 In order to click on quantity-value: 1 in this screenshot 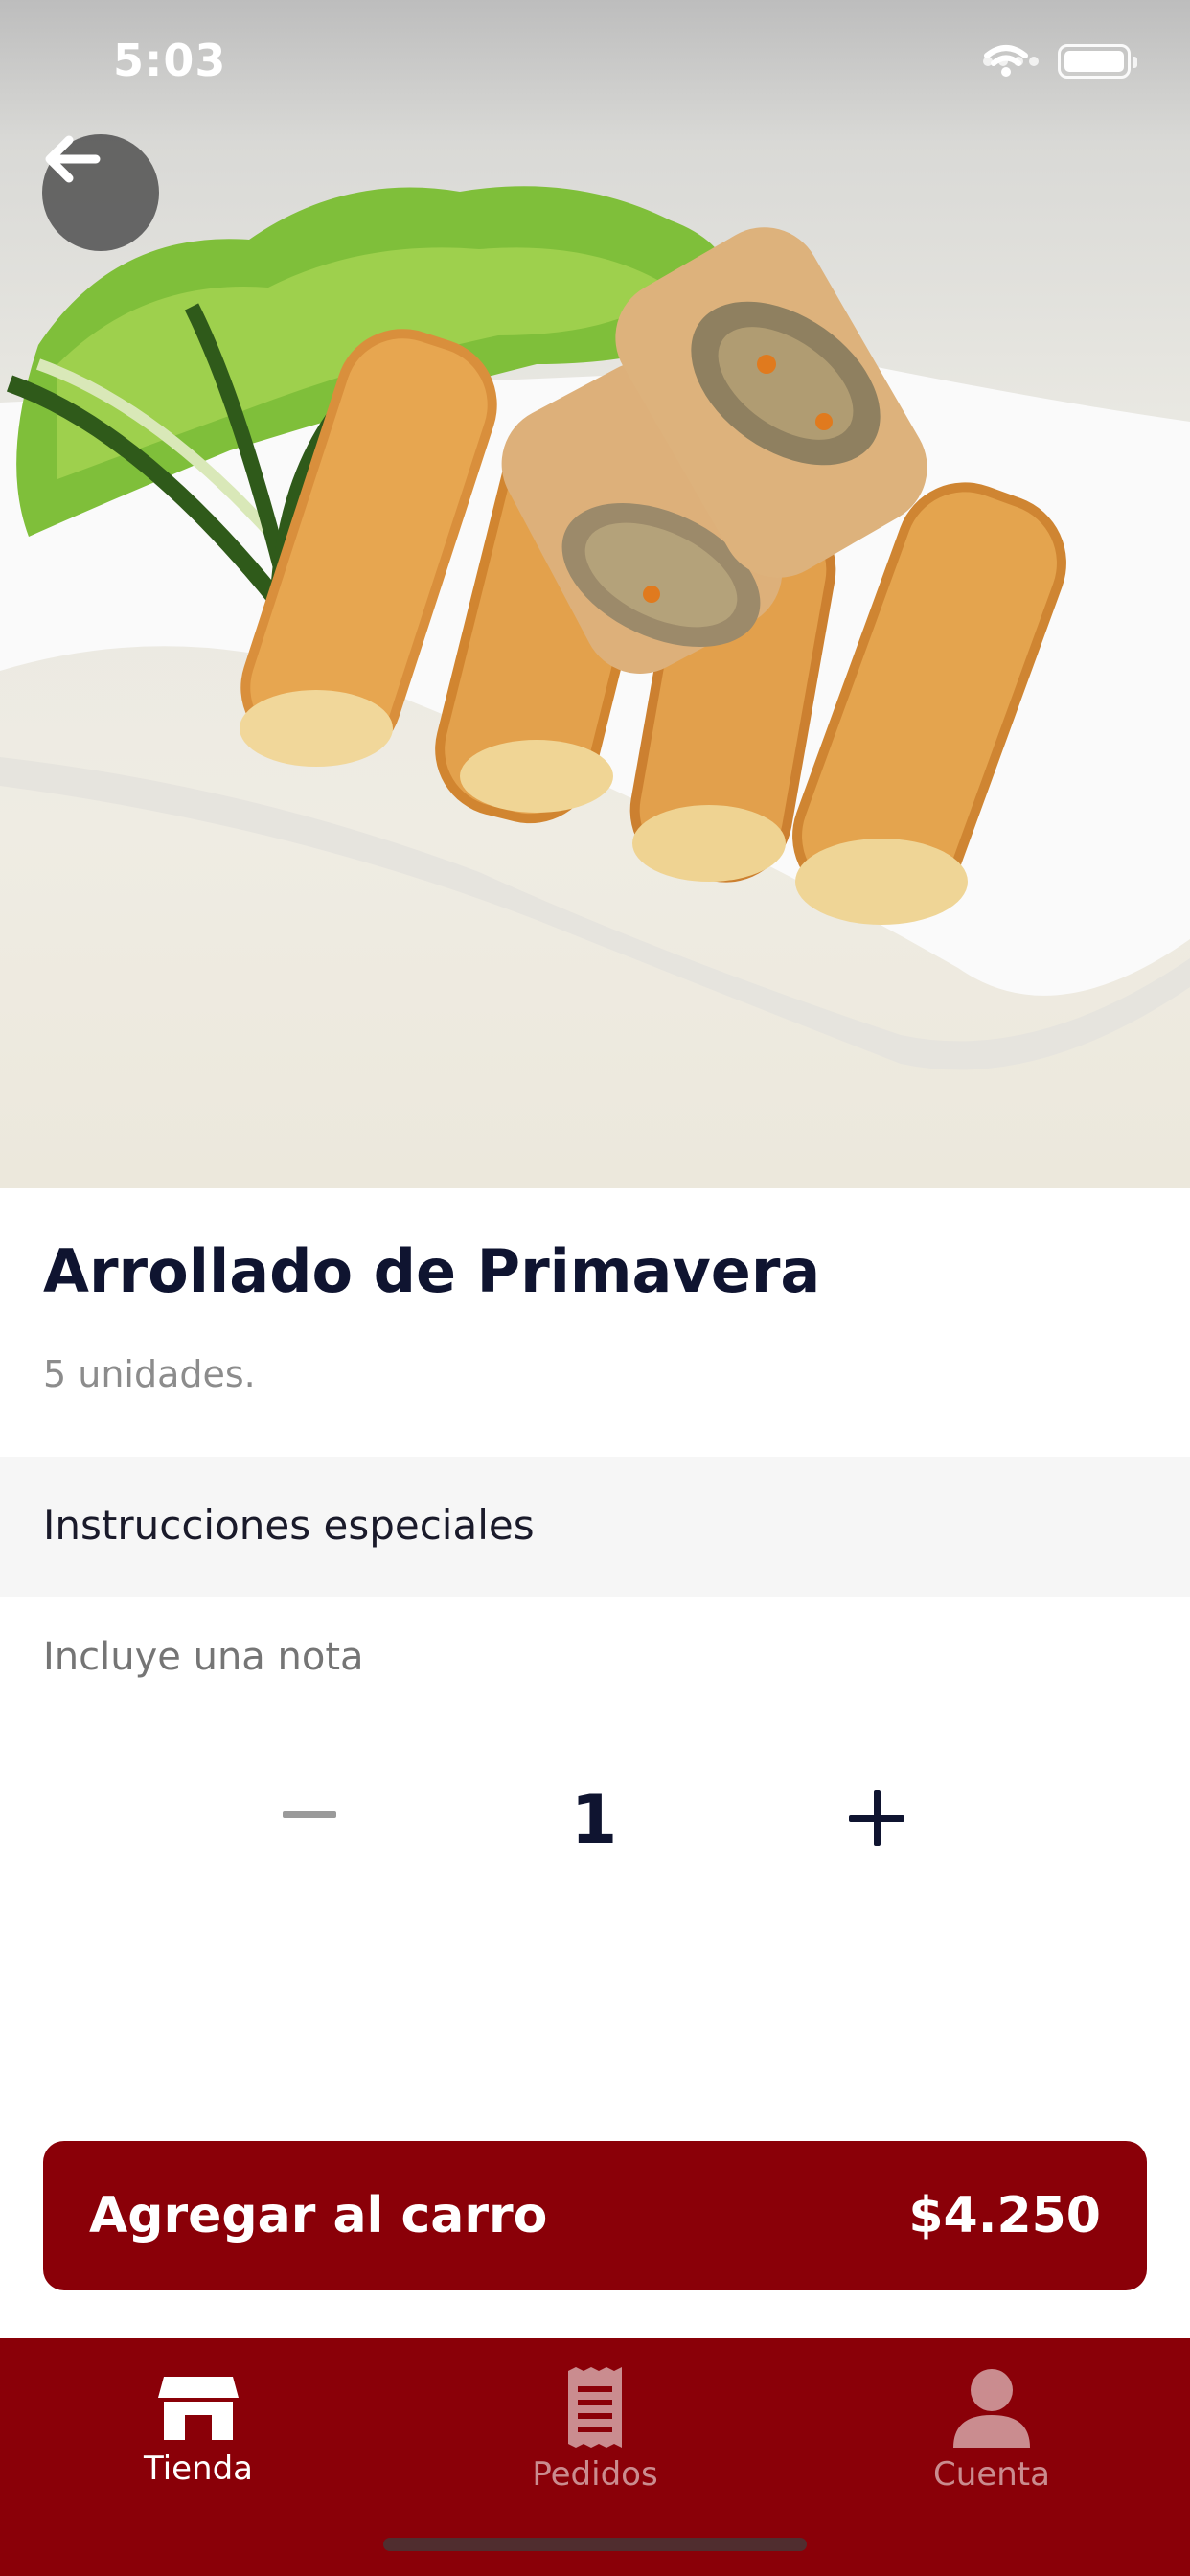, I will do `click(594, 1820)`.